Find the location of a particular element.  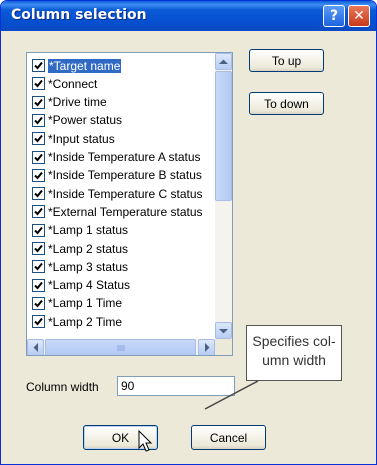

scroll-right-button is located at coordinates (206, 347).